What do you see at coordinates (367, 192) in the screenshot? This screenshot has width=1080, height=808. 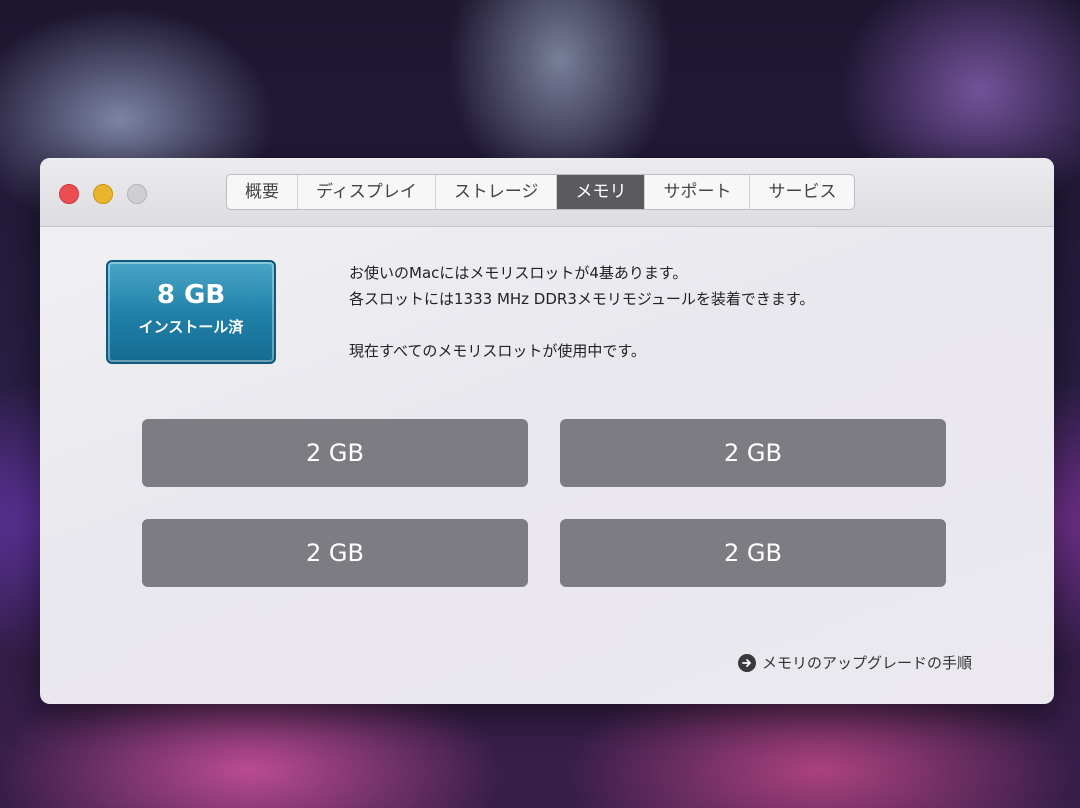 I see `tab-displays: ディスプレイ` at bounding box center [367, 192].